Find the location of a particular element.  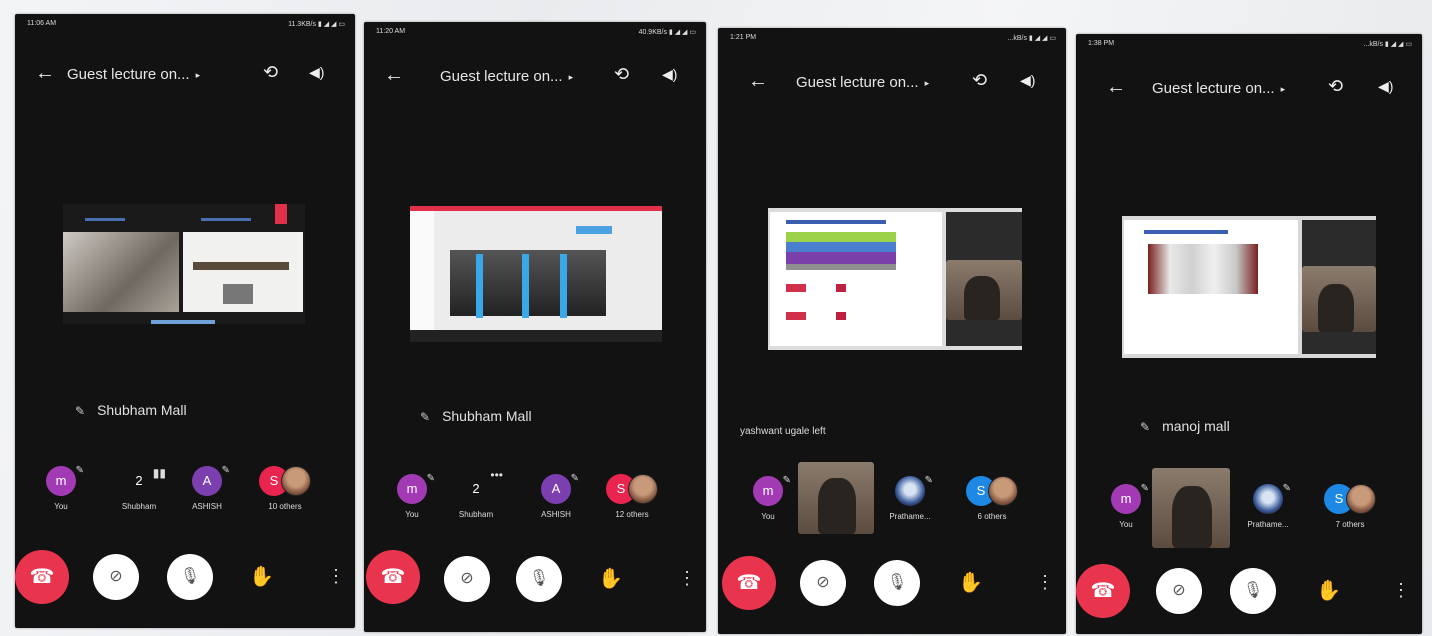

participant-tile-others: S 12 others is located at coordinates (632, 496).